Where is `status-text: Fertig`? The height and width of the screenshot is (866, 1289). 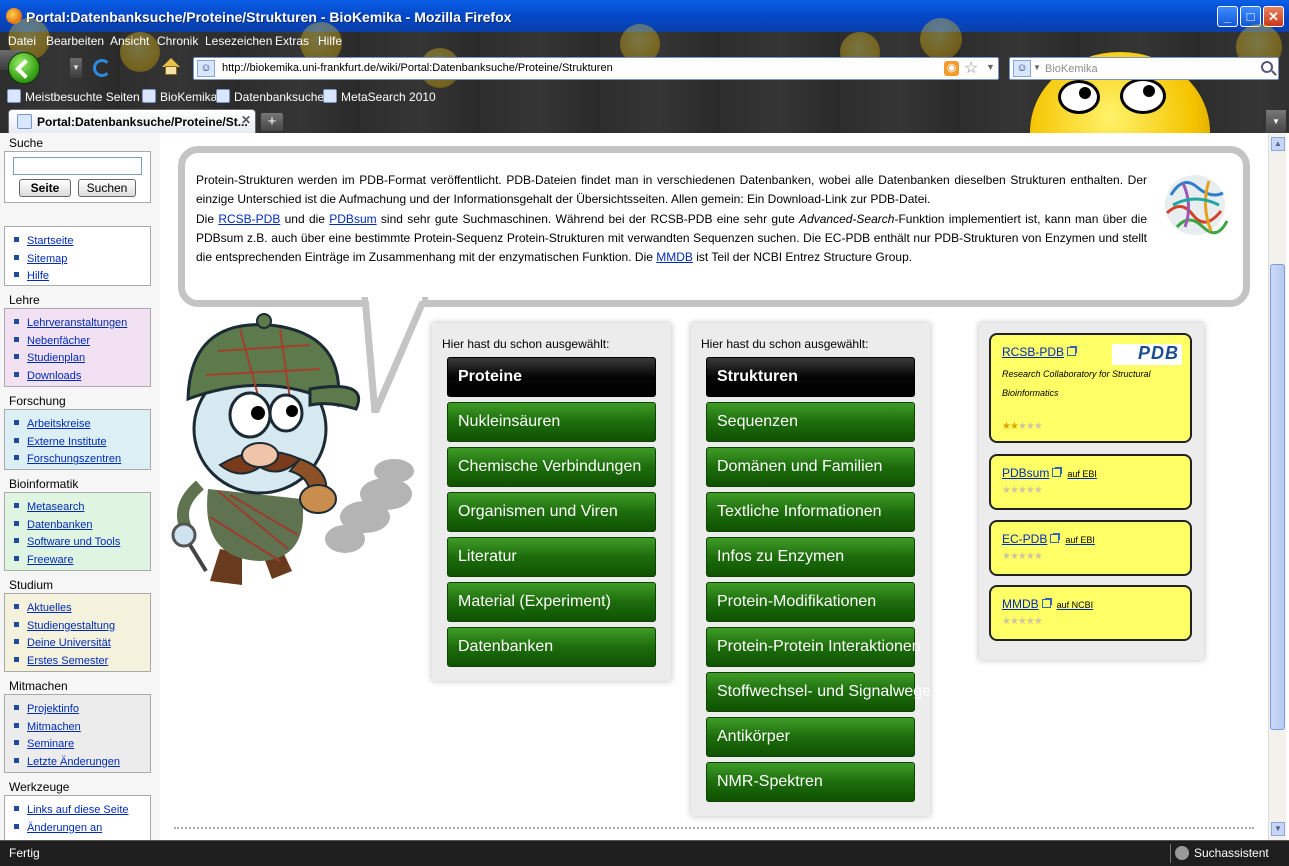 status-text: Fertig is located at coordinates (24, 853).